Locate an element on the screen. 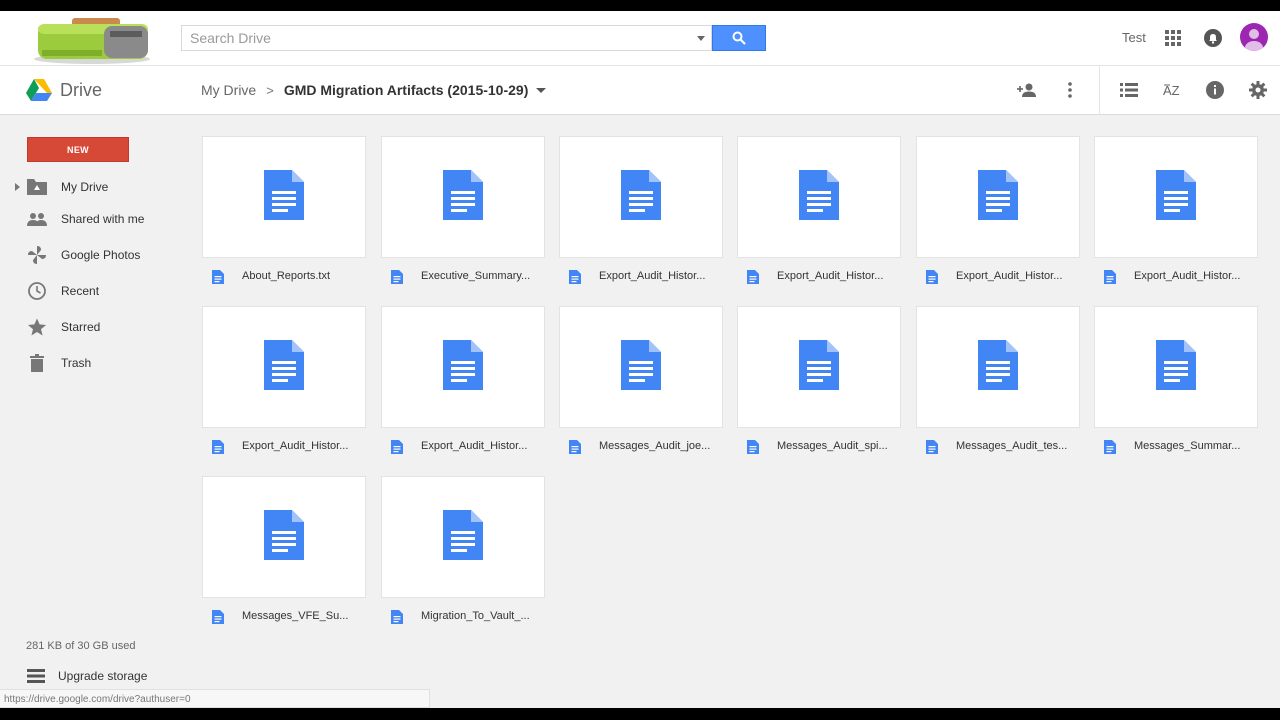 Image resolution: width=1280 pixels, height=720 pixels. storage-usage: 281 KB of 30 GB used is located at coordinates (81, 646).